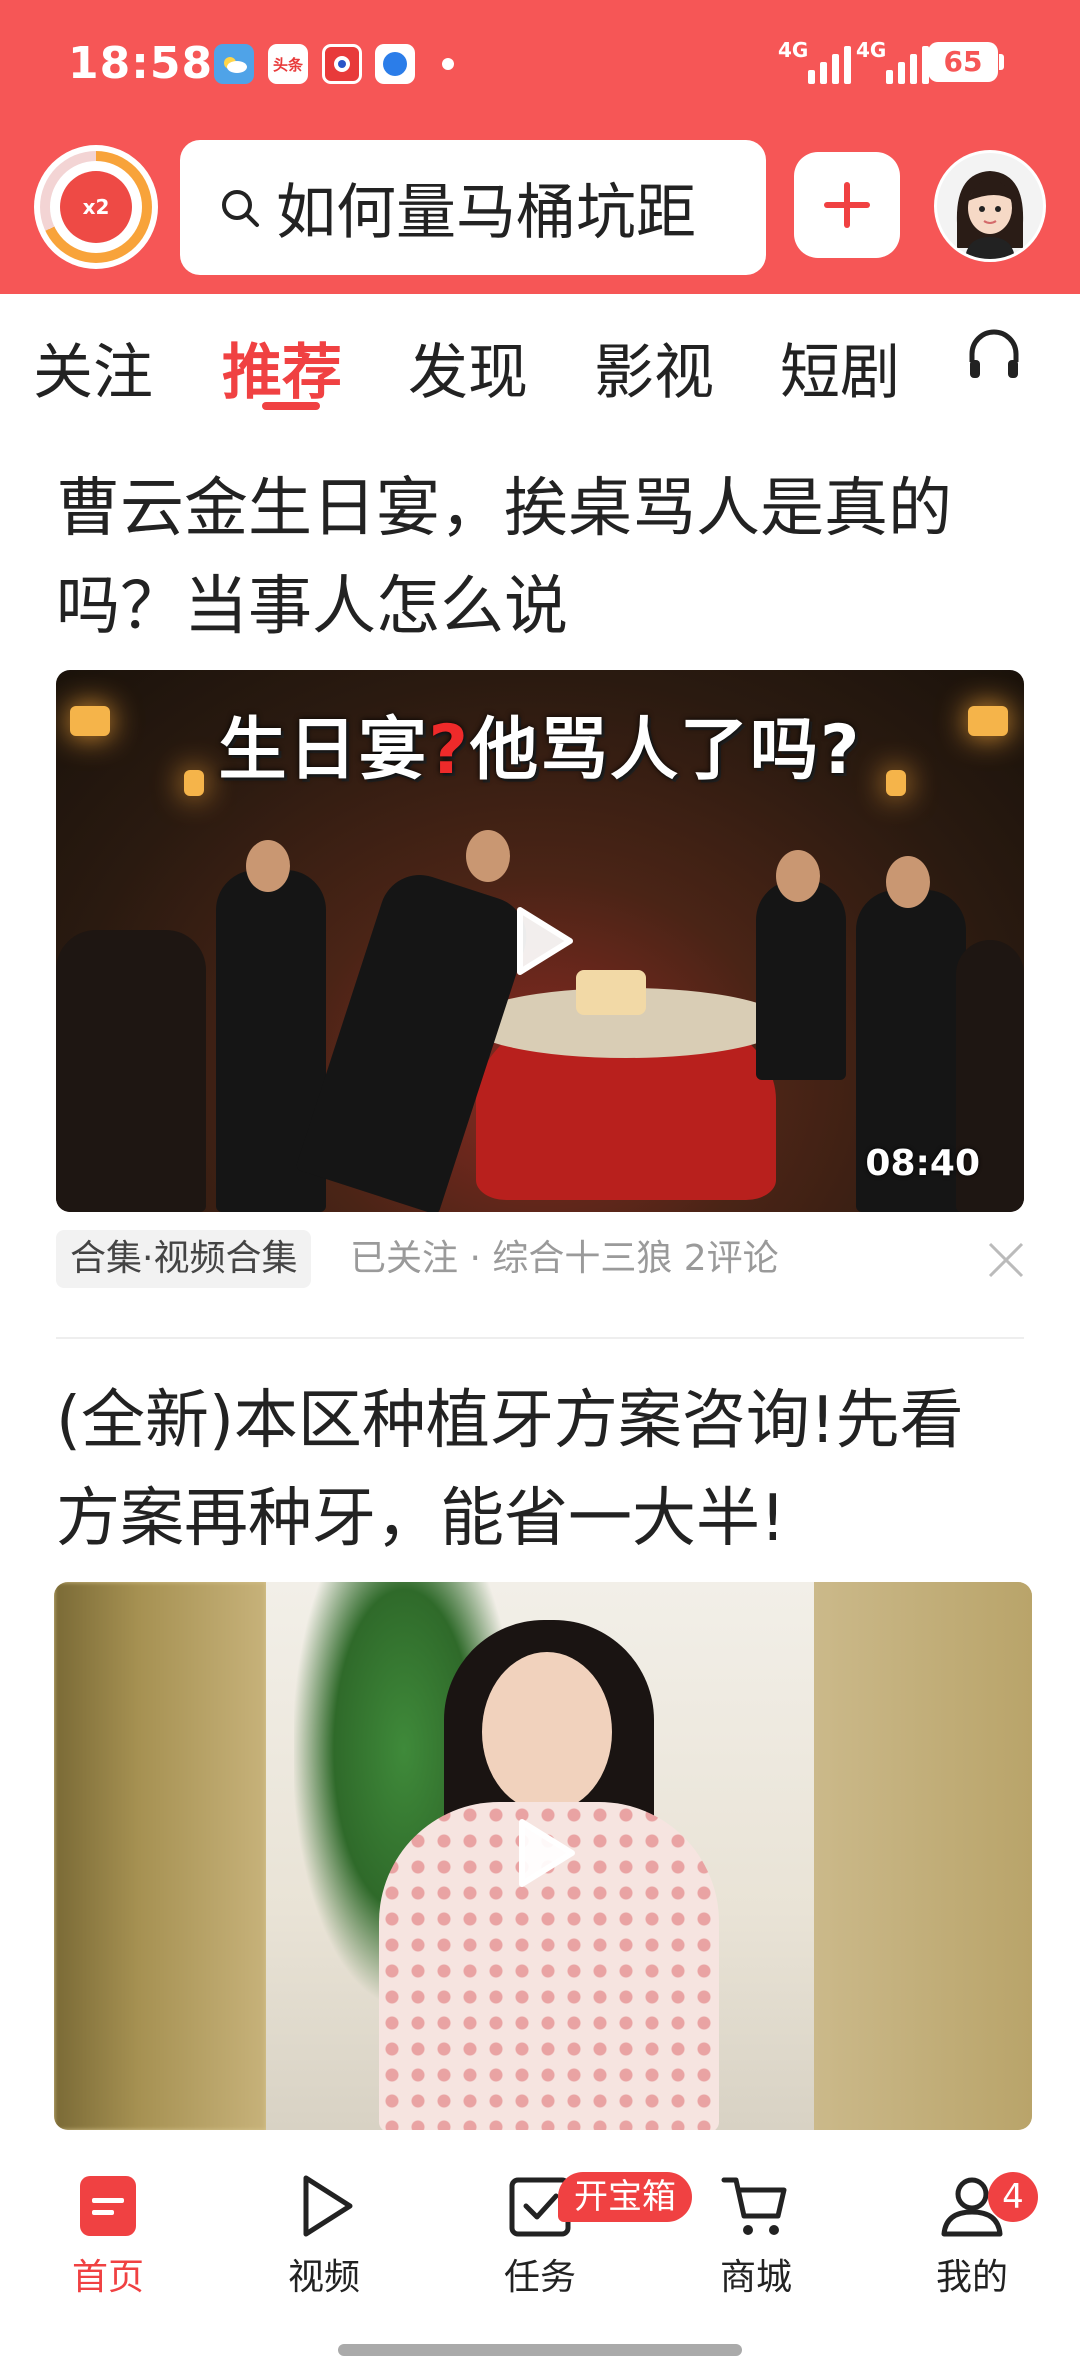 This screenshot has width=1080, height=2376. I want to click on search-input: 如何量马桶坑距, so click(473, 207).